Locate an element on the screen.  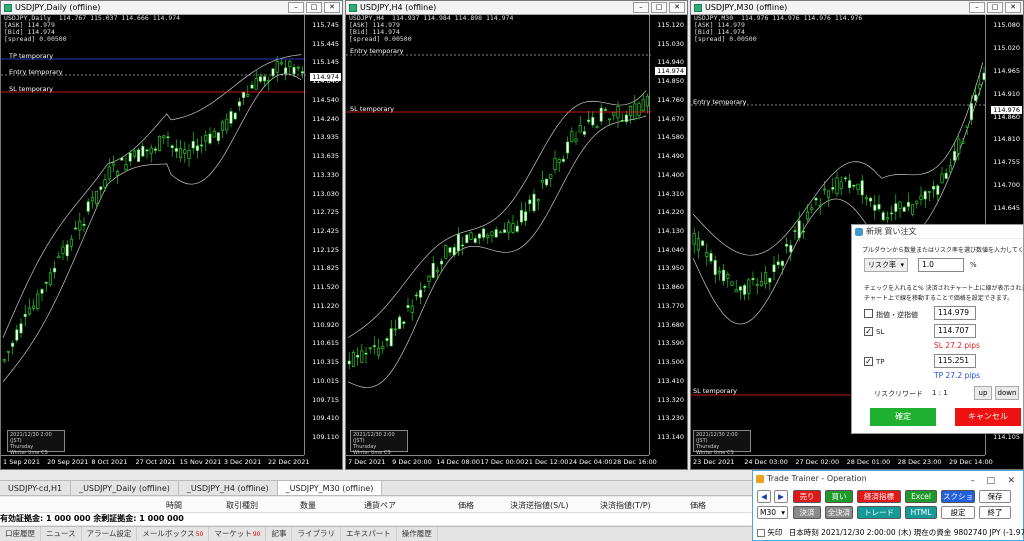
screenshot-button: スクショ is located at coordinates (958, 496).